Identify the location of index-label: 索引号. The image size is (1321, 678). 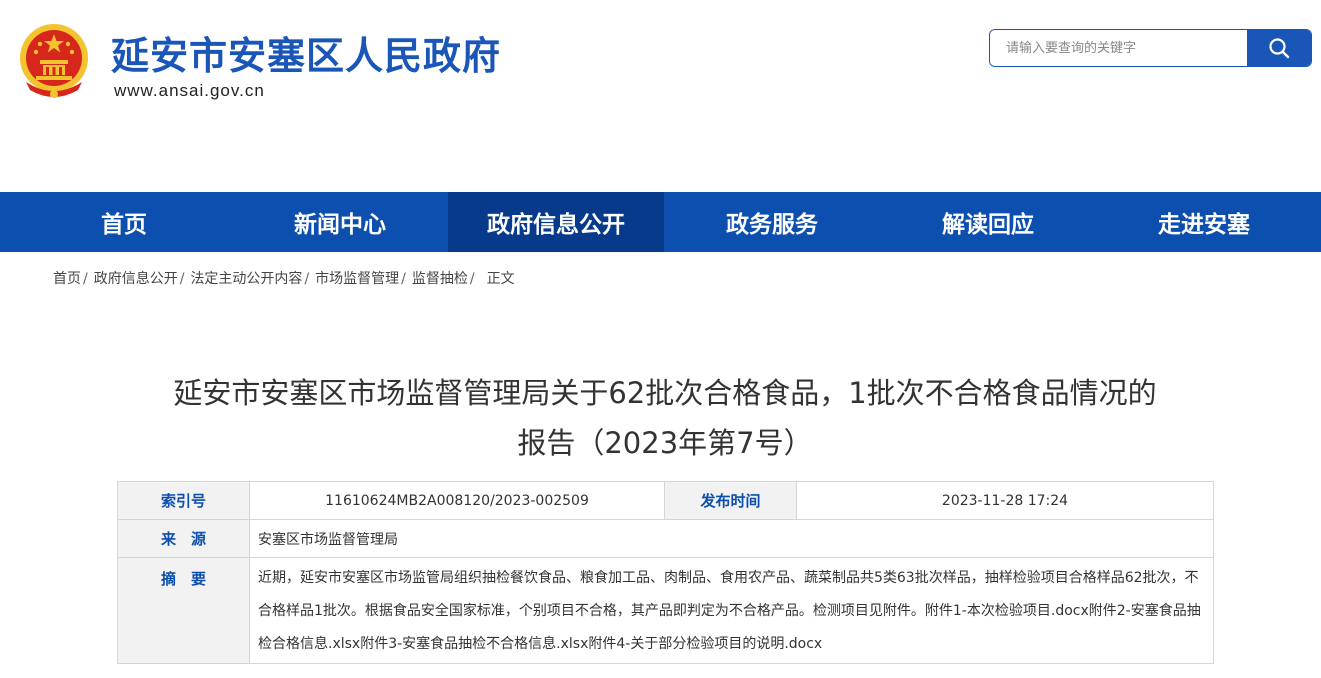
(183, 500).